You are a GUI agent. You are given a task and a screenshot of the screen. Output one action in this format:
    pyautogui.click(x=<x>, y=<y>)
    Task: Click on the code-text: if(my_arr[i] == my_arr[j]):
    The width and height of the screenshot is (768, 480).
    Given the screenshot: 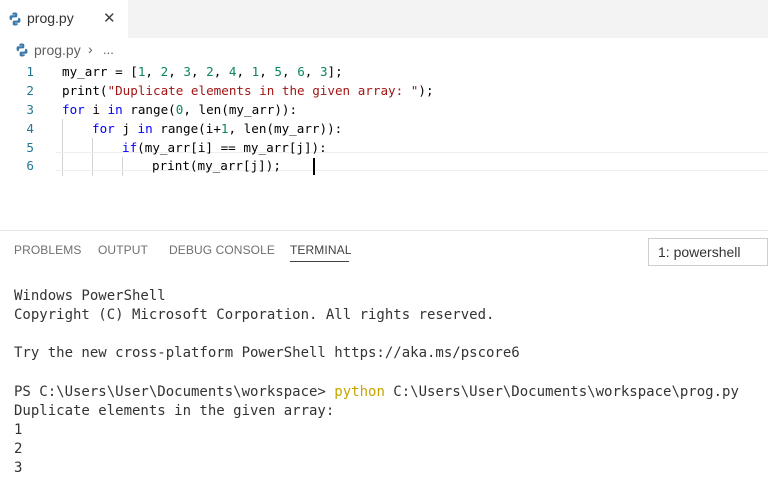 What is the action you would take?
    pyautogui.click(x=224, y=147)
    